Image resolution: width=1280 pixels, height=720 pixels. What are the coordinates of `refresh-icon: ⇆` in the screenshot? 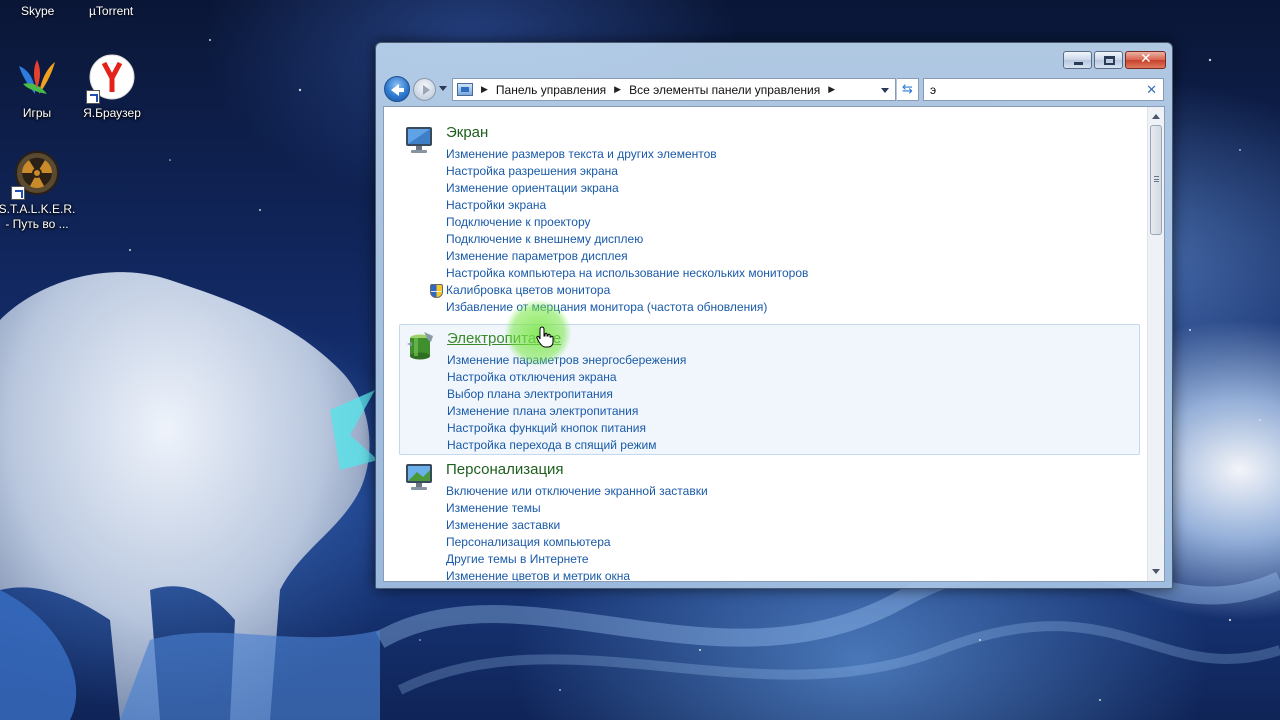 It's located at (907, 89).